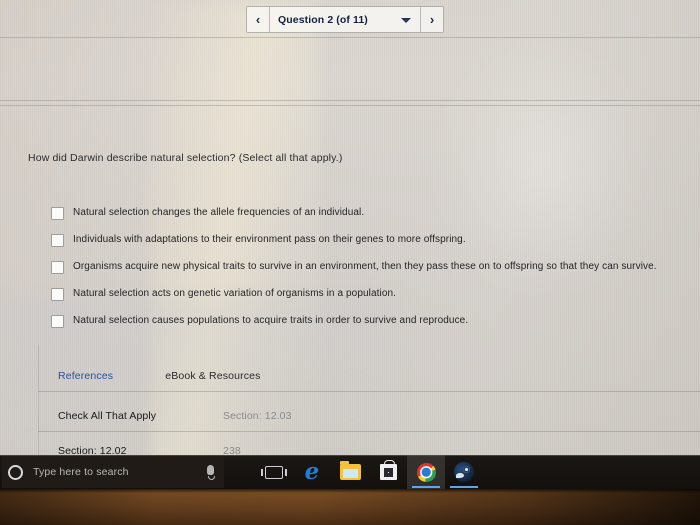 The image size is (700, 525). I want to click on footer-row: Check All That Apply Section: 12.03, so click(175, 416).